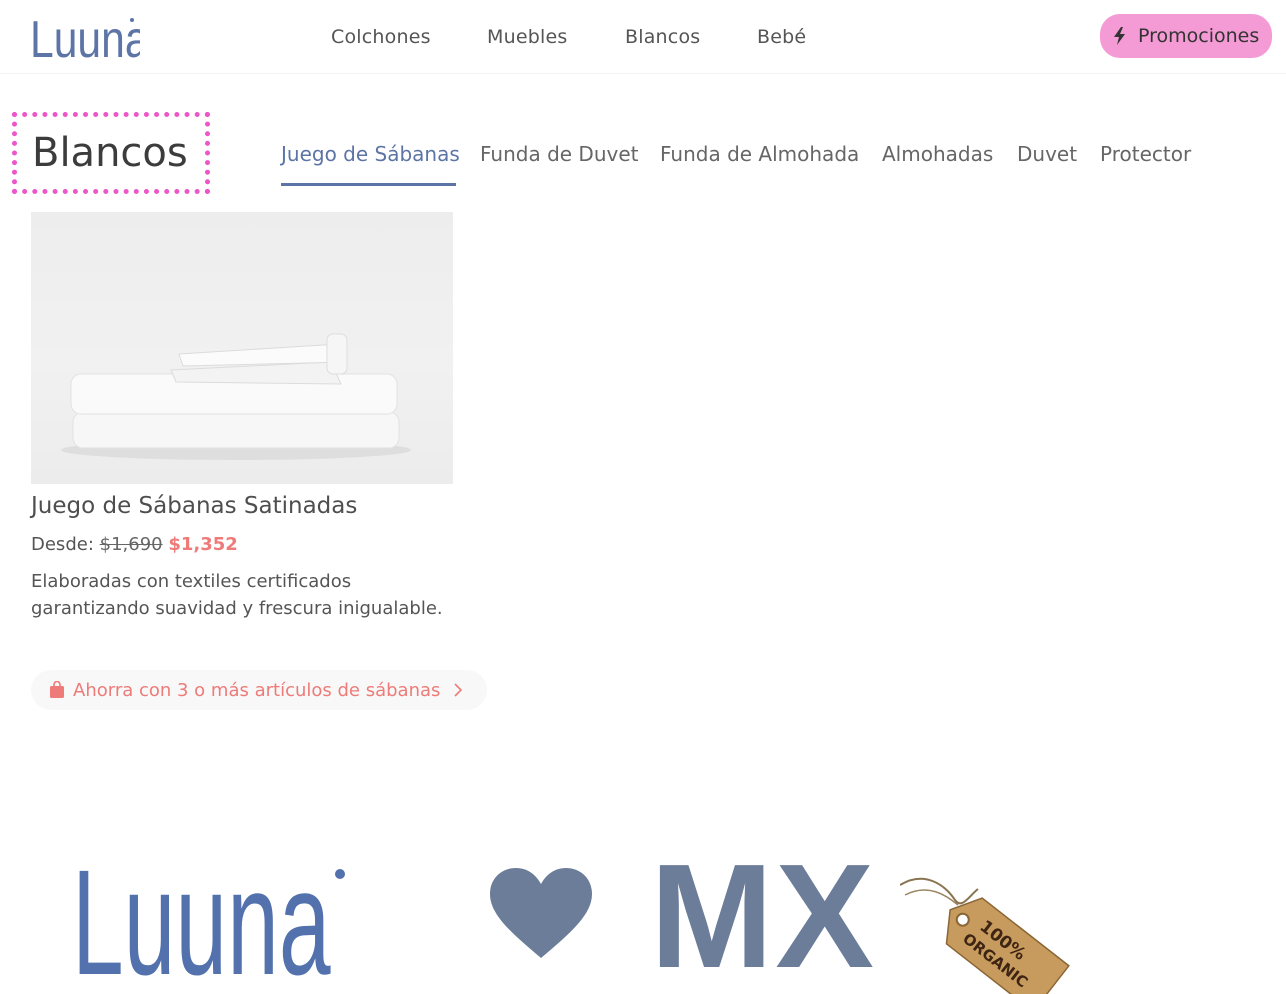 The width and height of the screenshot is (1286, 994). What do you see at coordinates (201, 915) in the screenshot?
I see `banner-logo-text: Luuna` at bounding box center [201, 915].